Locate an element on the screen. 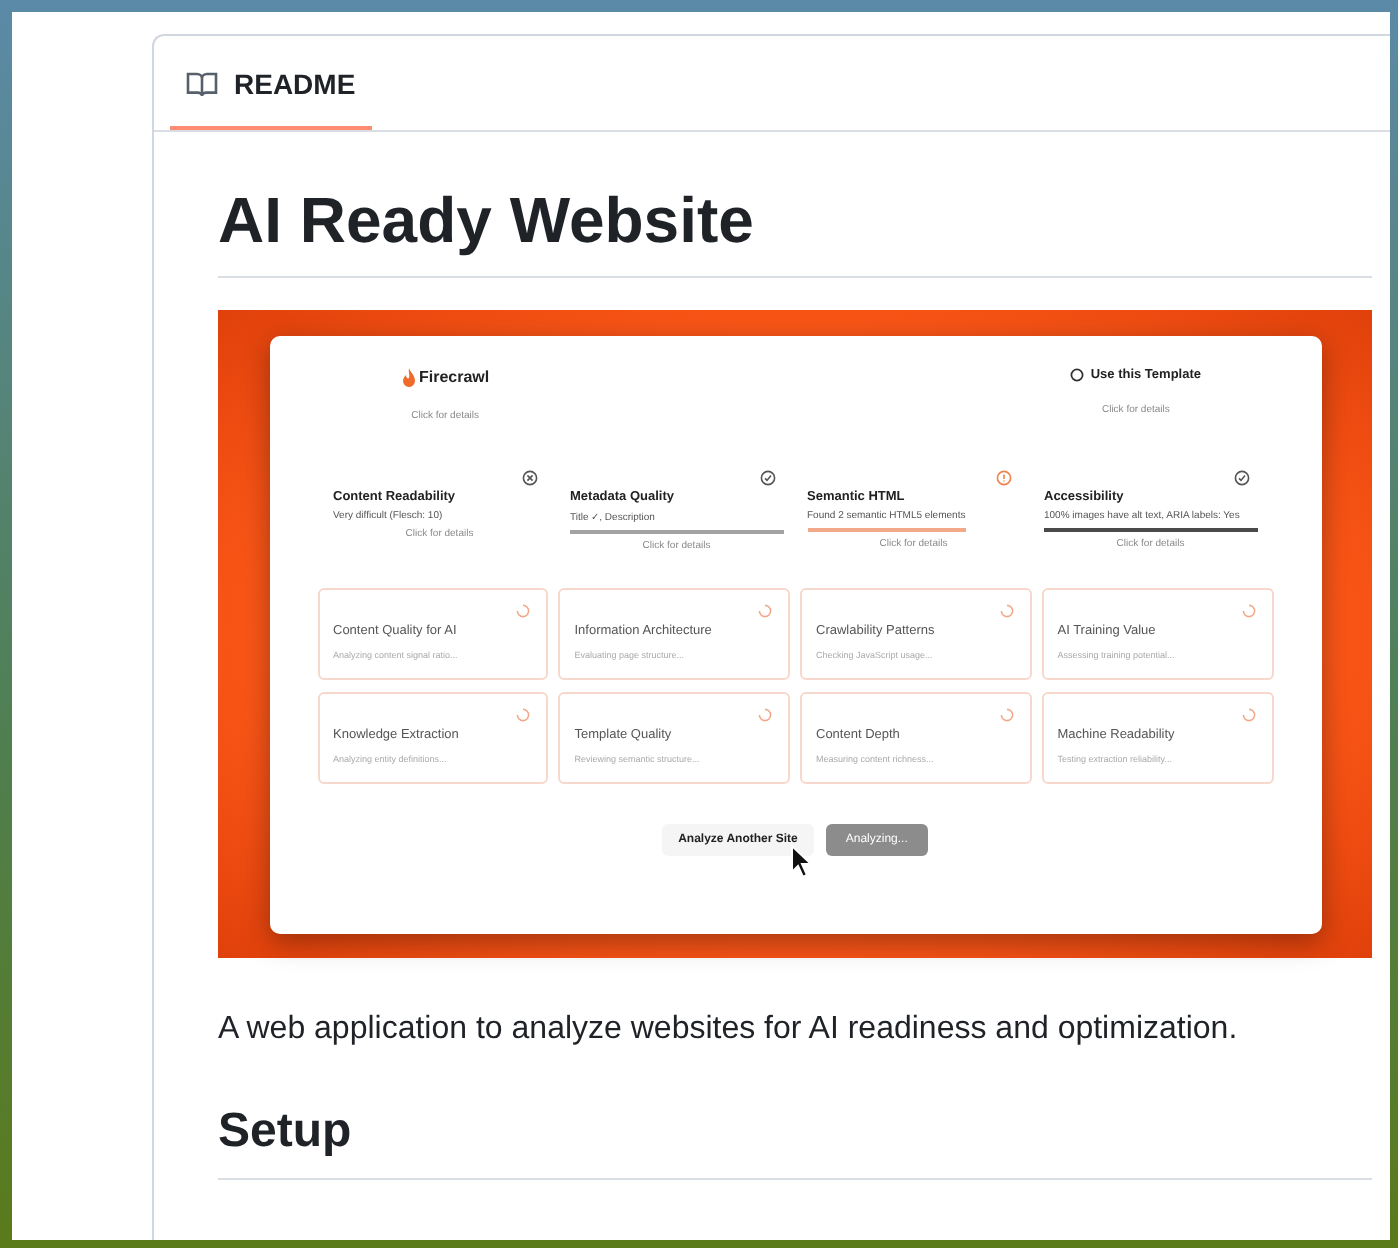  readme-tab: README is located at coordinates (271, 83).